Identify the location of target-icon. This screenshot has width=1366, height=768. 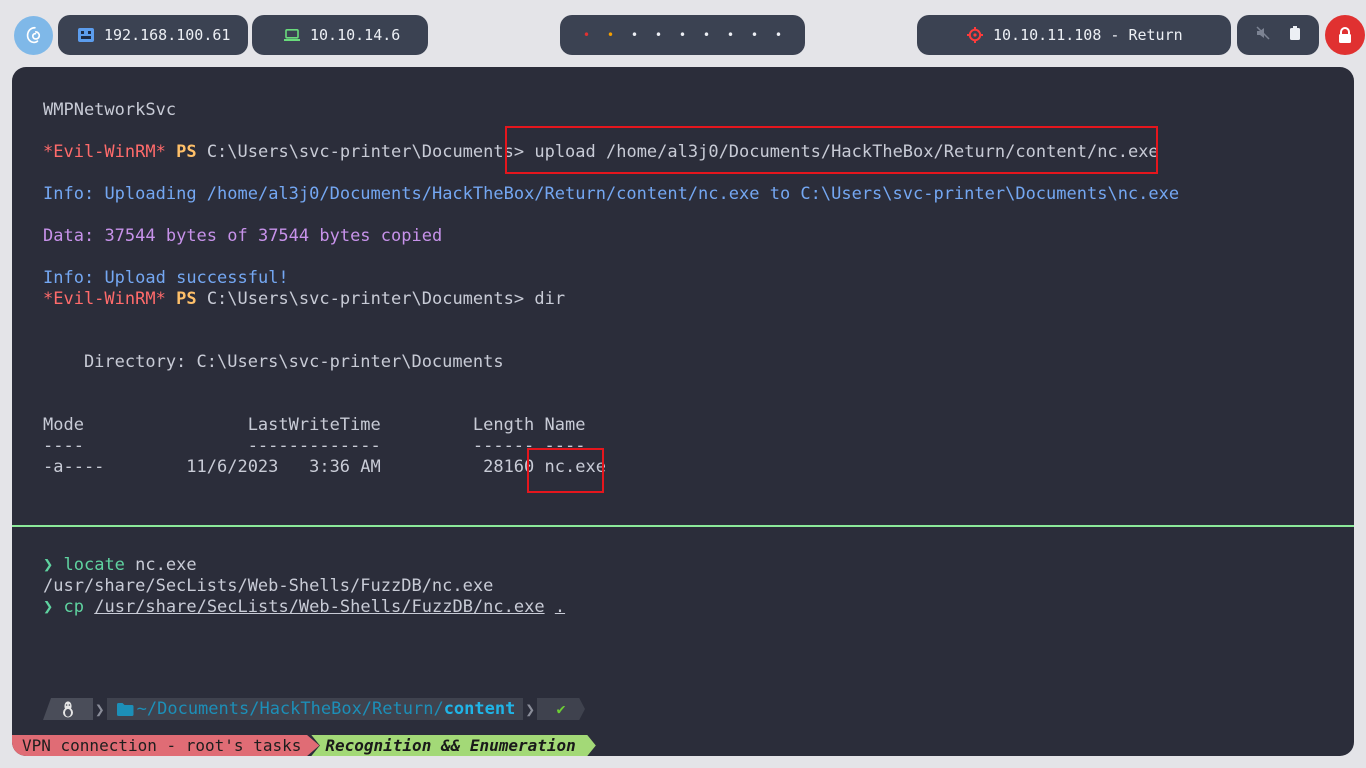
(975, 35).